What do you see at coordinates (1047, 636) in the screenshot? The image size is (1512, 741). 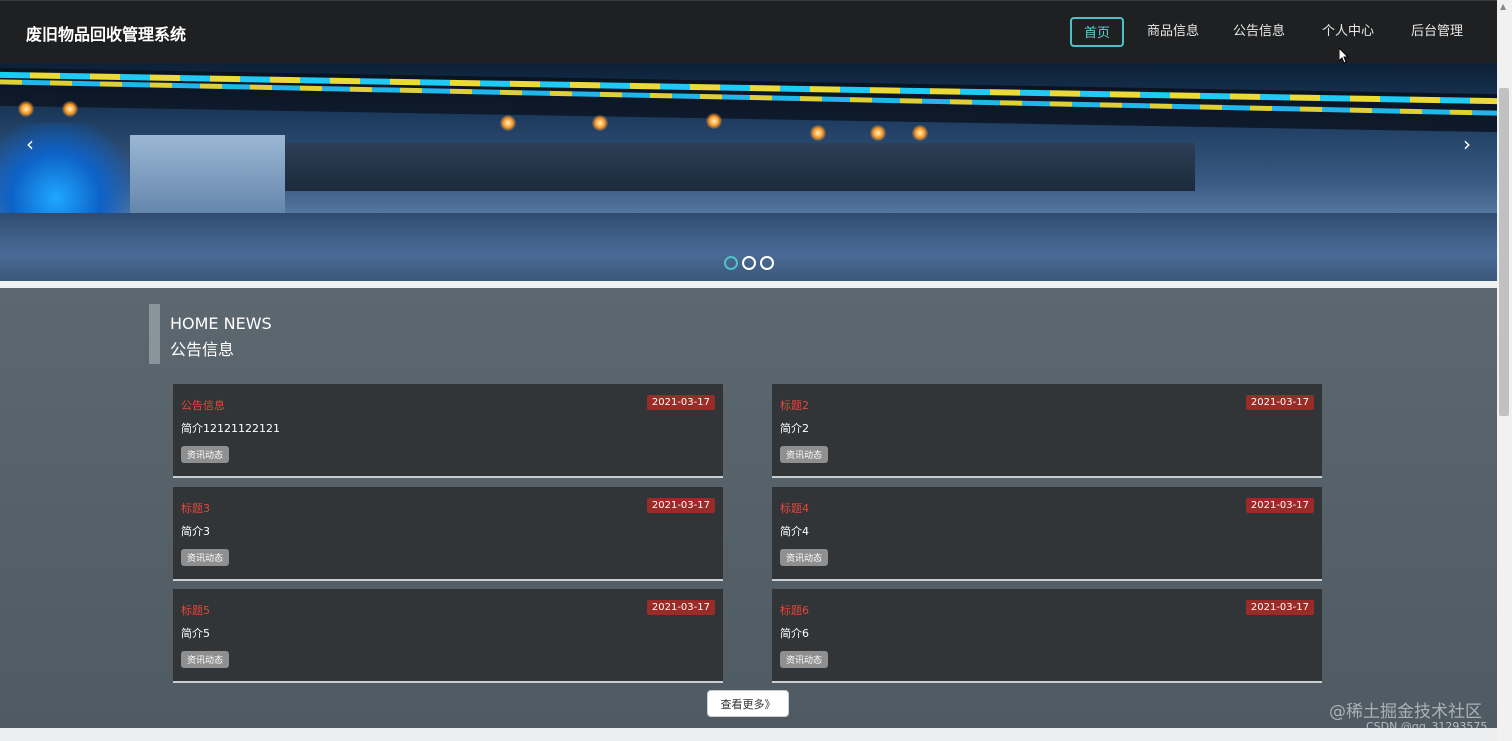 I see `news-card: 标题6 2021-03-17 简介6 资讯动态` at bounding box center [1047, 636].